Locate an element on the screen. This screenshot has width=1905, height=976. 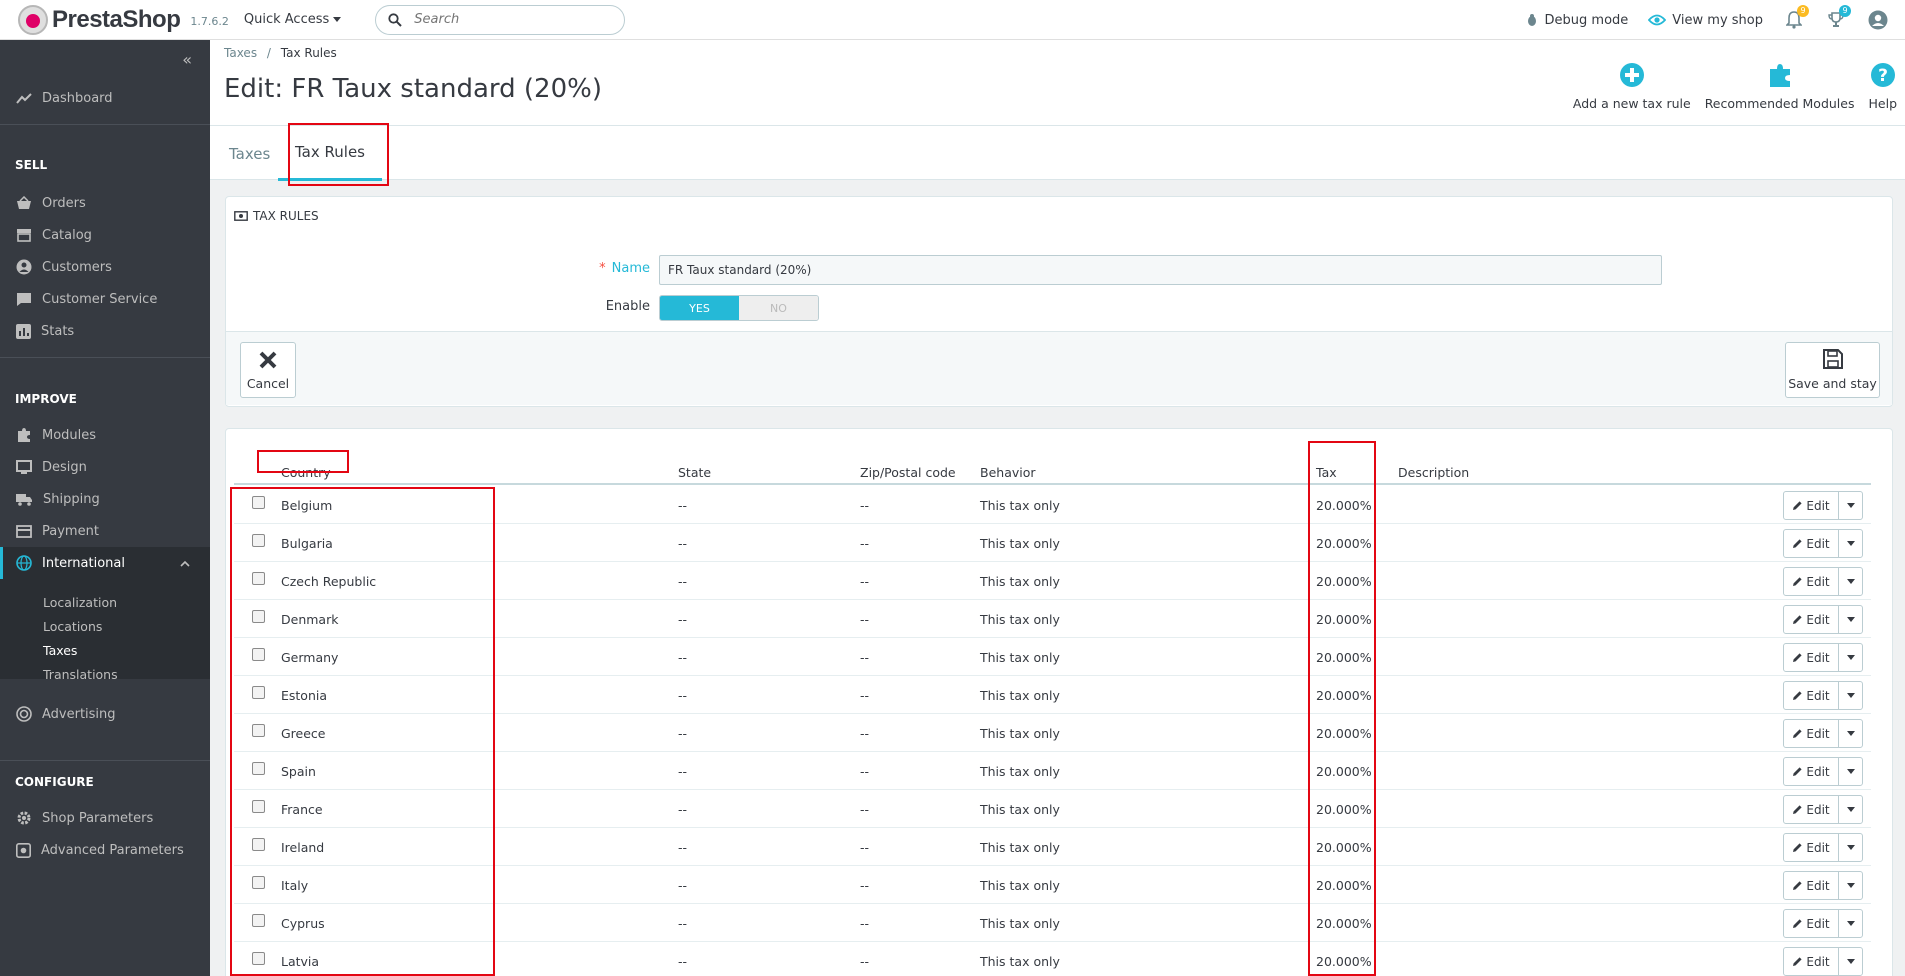
name-input is located at coordinates (1160, 270).